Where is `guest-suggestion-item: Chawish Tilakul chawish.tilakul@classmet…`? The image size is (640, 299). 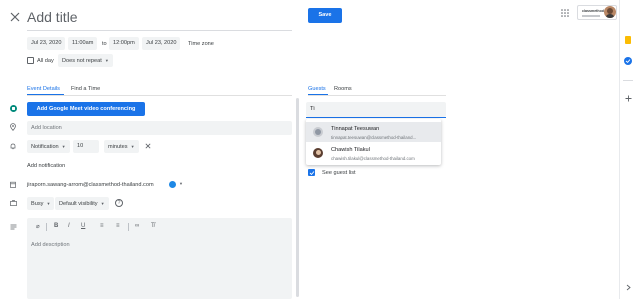
guest-suggestion-item: Chawish Tilakul chawish.tilakul@classmet… is located at coordinates (373, 153).